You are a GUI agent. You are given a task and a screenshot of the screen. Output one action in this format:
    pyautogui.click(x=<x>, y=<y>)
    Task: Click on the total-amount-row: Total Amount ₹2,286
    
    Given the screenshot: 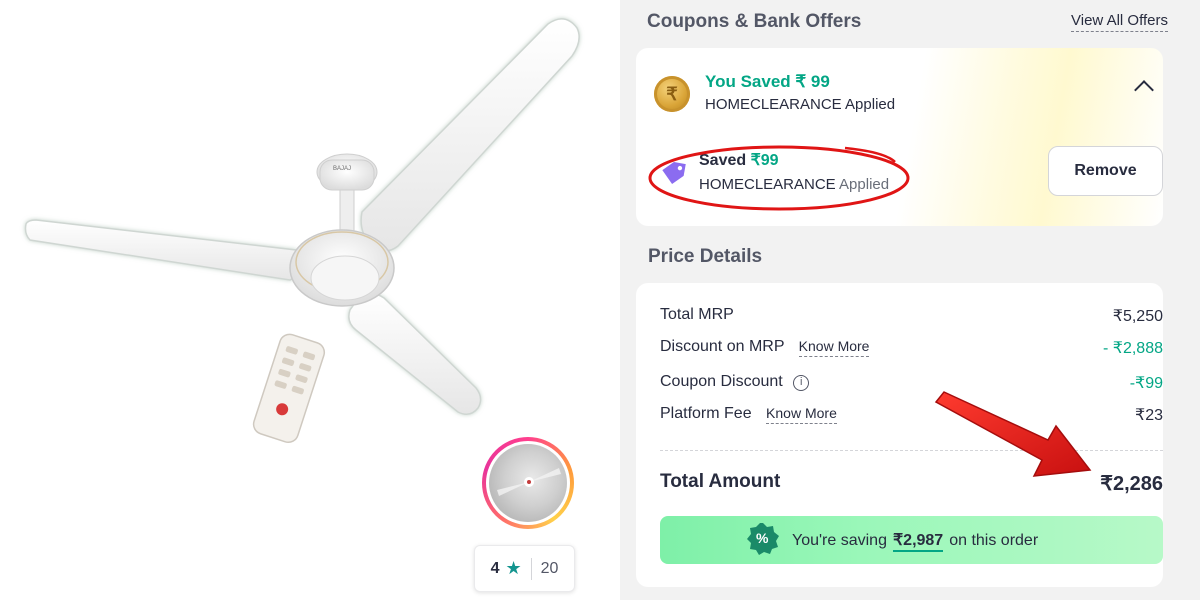 What is the action you would take?
    pyautogui.click(x=911, y=483)
    